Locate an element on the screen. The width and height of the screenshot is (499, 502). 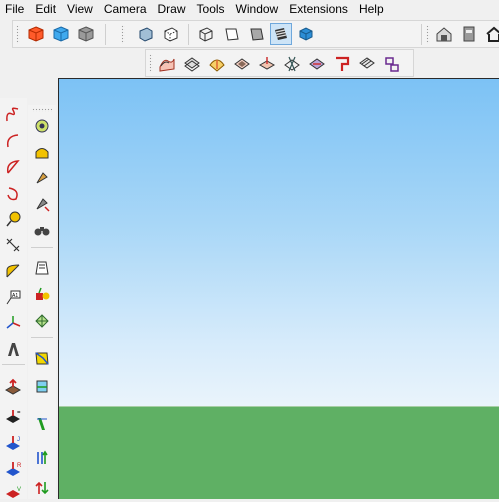
rotated-arc-icon is located at coordinates (13, 193).